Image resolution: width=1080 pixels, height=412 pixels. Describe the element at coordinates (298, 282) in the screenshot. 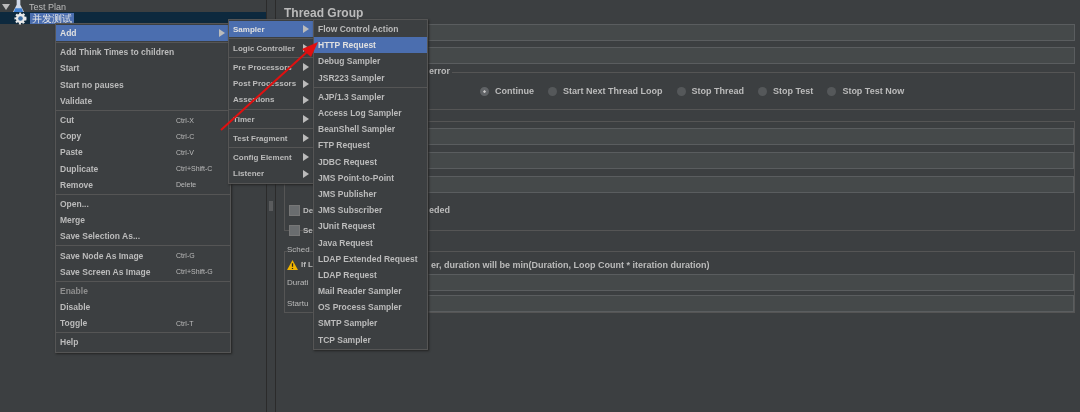

I see `field-label: Durati` at that location.